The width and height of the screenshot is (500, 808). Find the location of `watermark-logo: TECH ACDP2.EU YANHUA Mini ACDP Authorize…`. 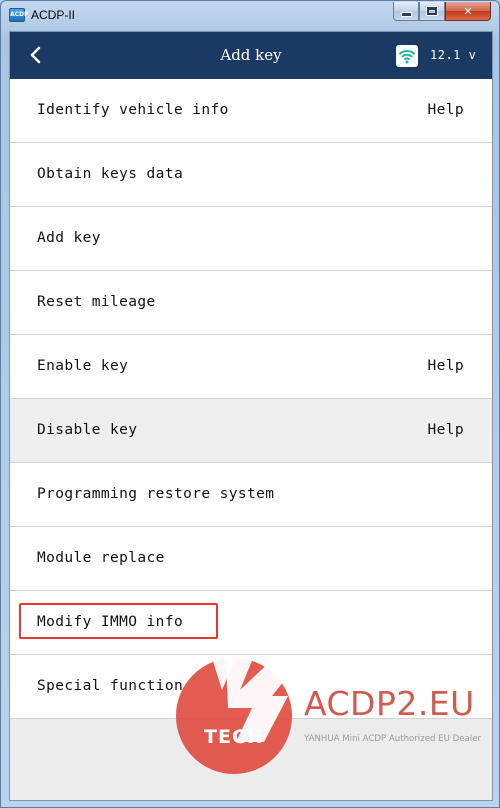

watermark-logo: TECH ACDP2.EU YANHUA Mini ACDP Authorize… is located at coordinates (335, 714).